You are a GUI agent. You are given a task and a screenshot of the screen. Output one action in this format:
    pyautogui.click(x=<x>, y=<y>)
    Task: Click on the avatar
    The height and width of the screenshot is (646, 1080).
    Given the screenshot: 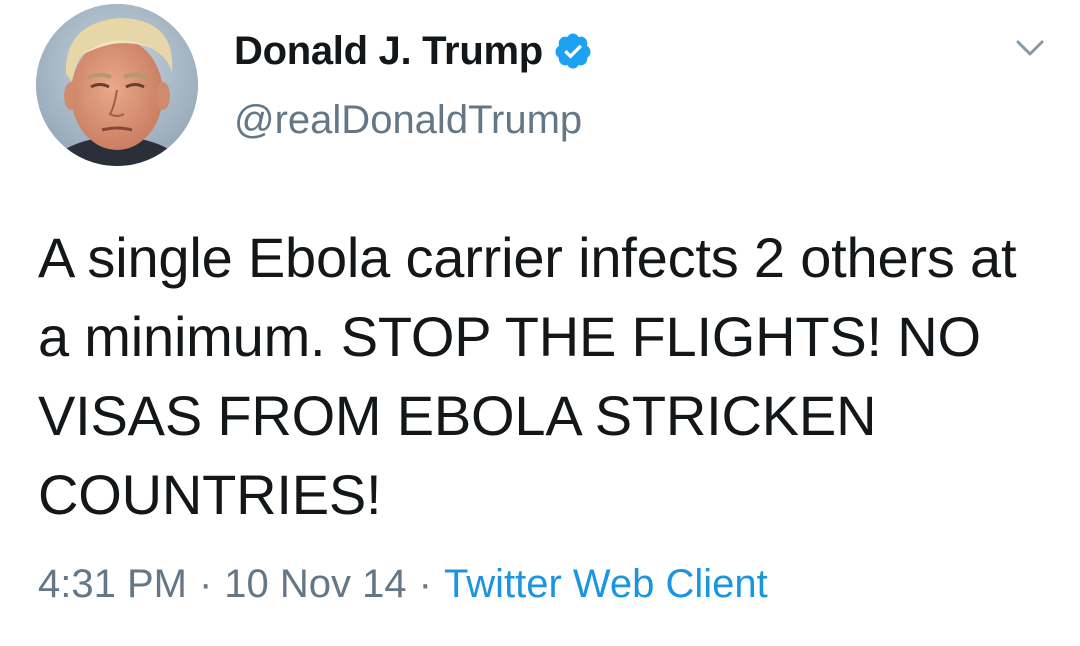 What is the action you would take?
    pyautogui.click(x=117, y=85)
    